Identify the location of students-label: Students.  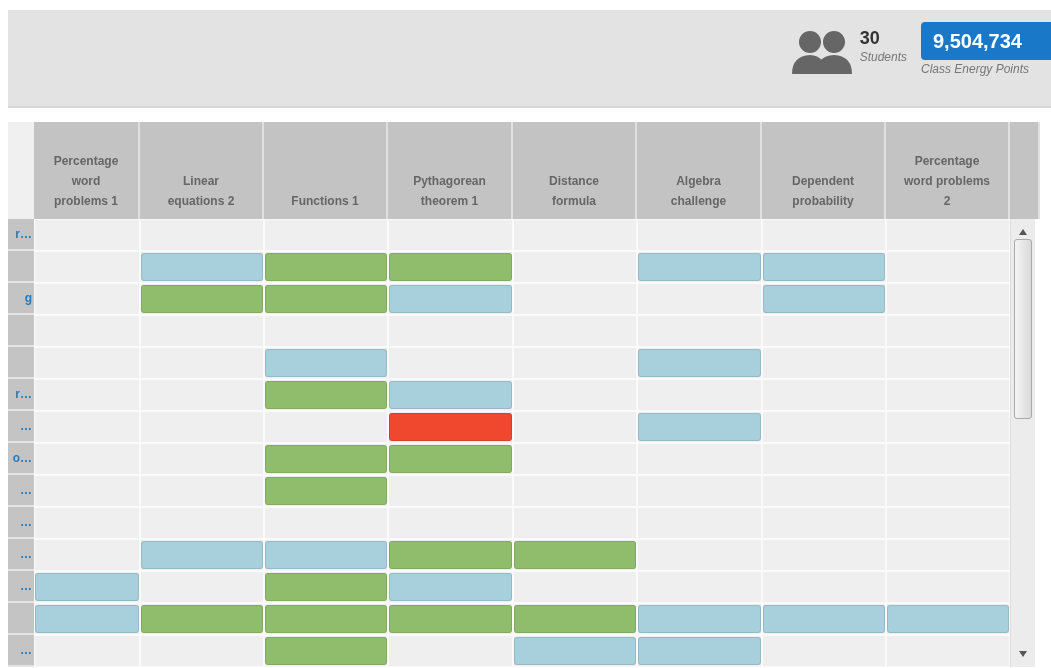
(883, 57).